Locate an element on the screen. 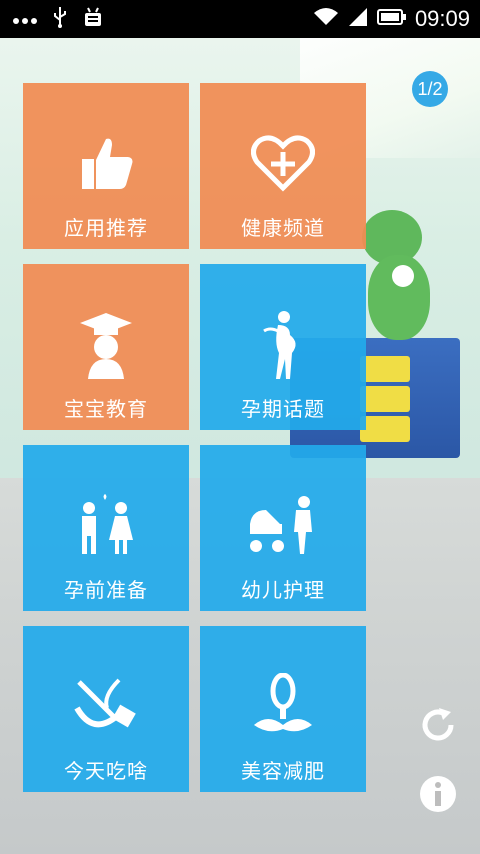  tile-app-recommend: 应用推荐 is located at coordinates (106, 166).